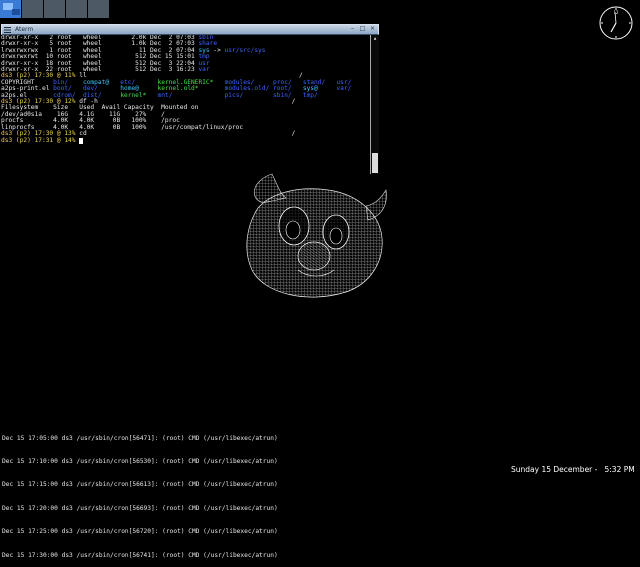 This screenshot has width=640, height=567. Describe the element at coordinates (616, 12) in the screenshot. I see `clock-marker: 12` at that location.